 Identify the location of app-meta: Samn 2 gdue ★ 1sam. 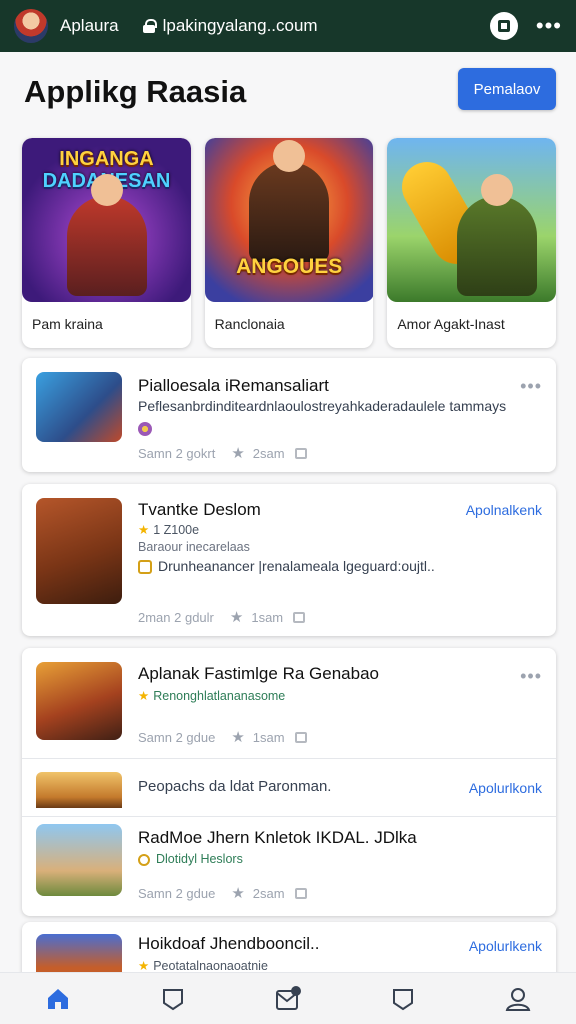
(222, 737).